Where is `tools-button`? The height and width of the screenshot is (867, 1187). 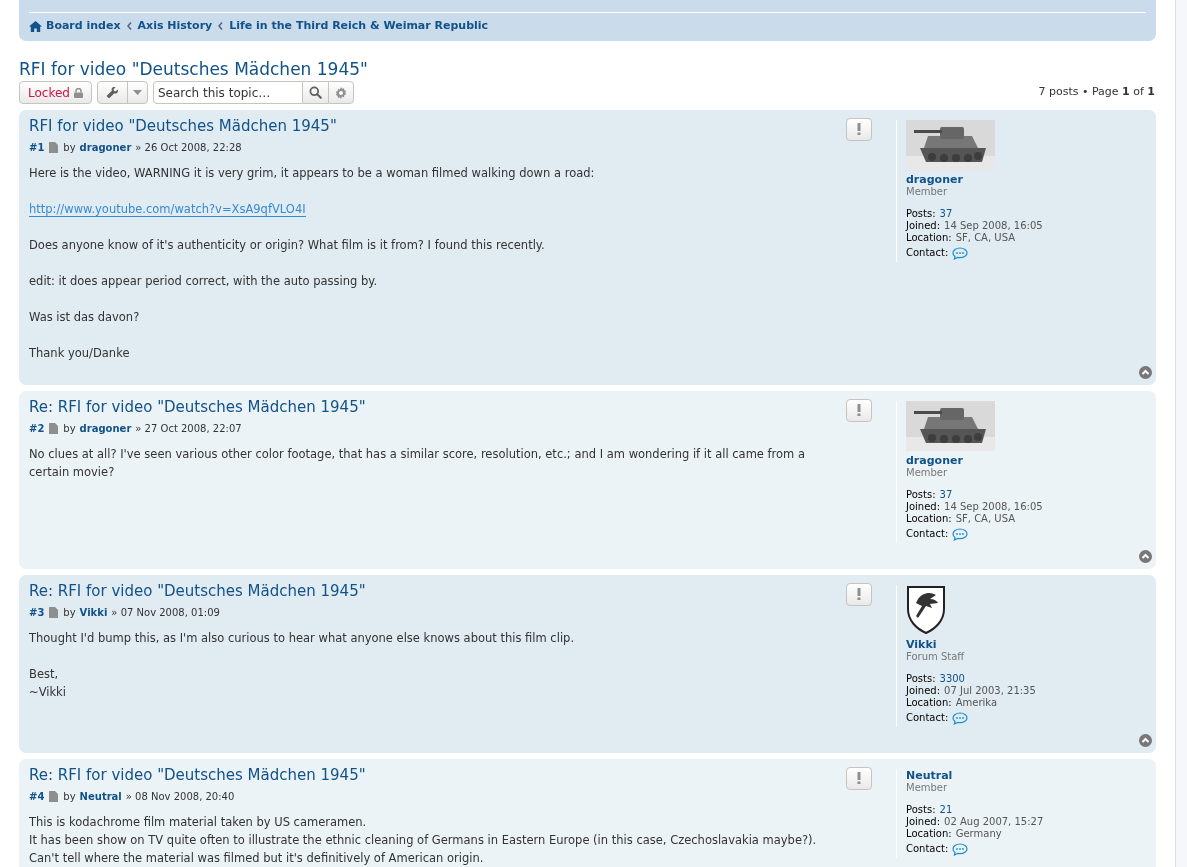
tools-button is located at coordinates (122, 92).